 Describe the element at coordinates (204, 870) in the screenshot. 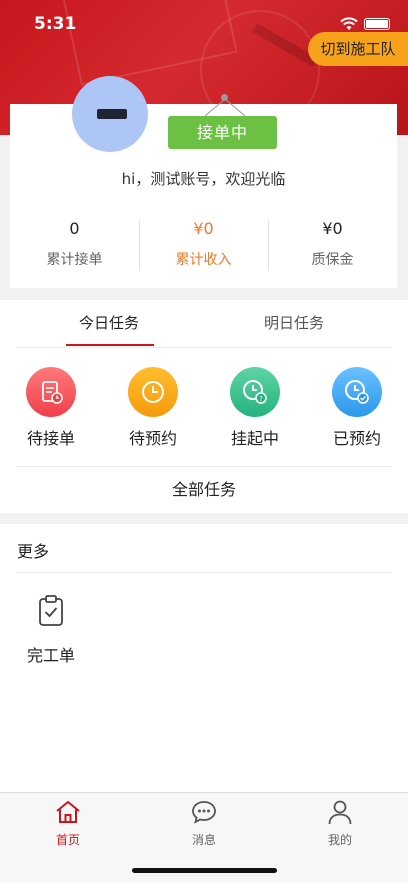

I see `home-indicator` at that location.